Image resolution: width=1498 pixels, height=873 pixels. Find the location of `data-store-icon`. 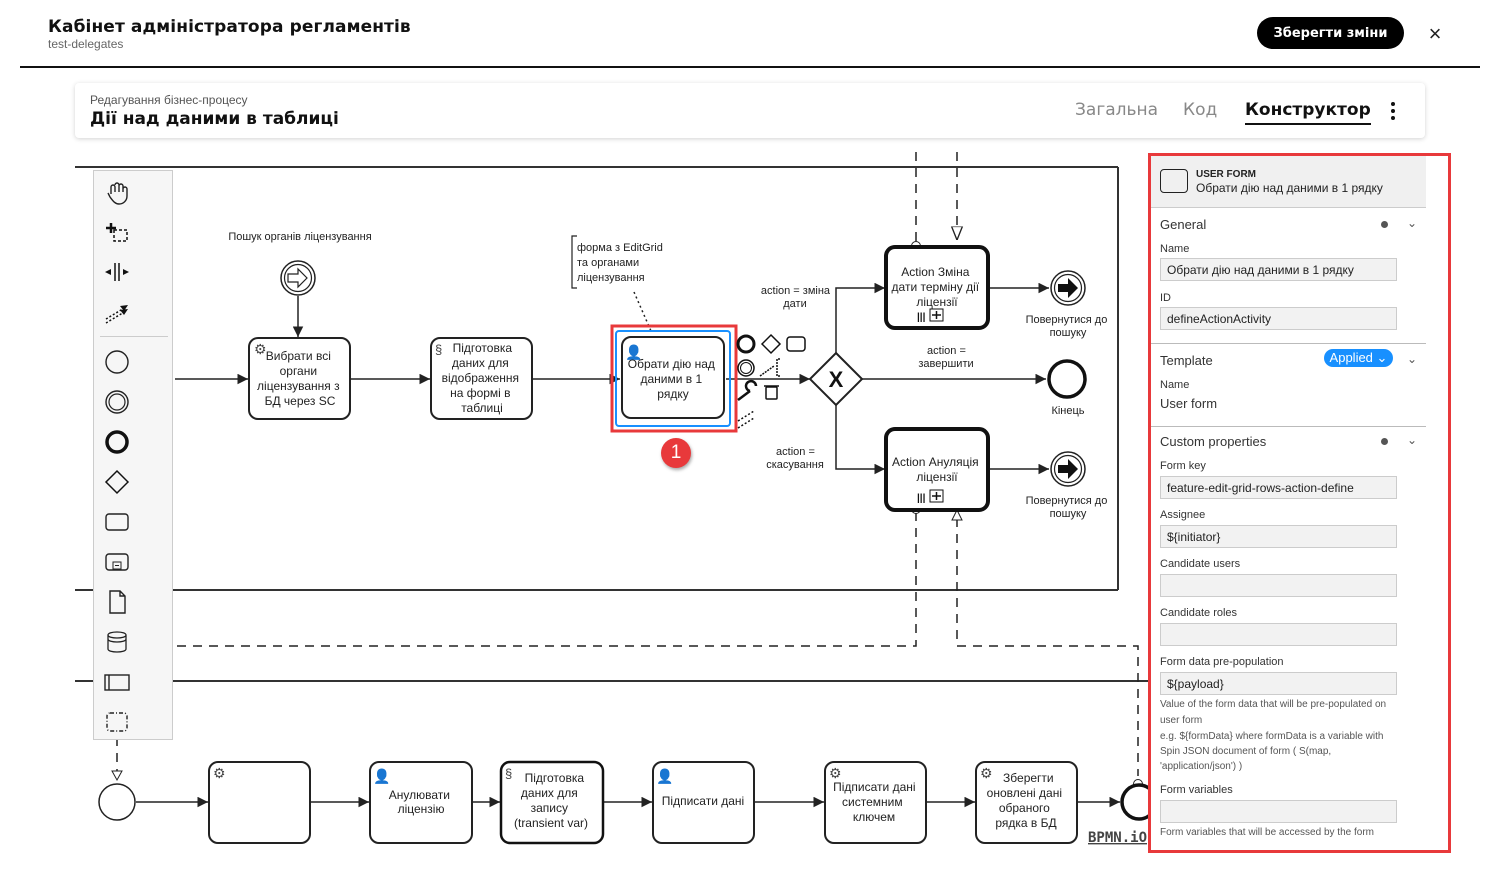

data-store-icon is located at coordinates (117, 642).